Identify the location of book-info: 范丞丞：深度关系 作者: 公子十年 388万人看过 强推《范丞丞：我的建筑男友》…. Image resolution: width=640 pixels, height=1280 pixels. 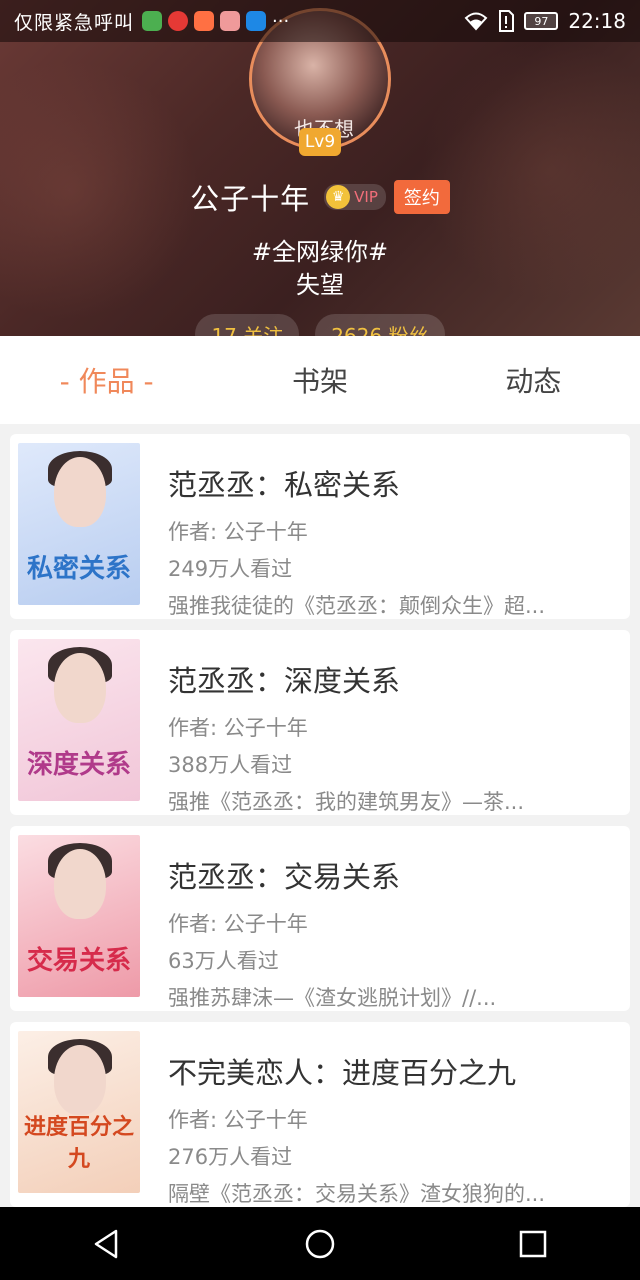
(393, 739).